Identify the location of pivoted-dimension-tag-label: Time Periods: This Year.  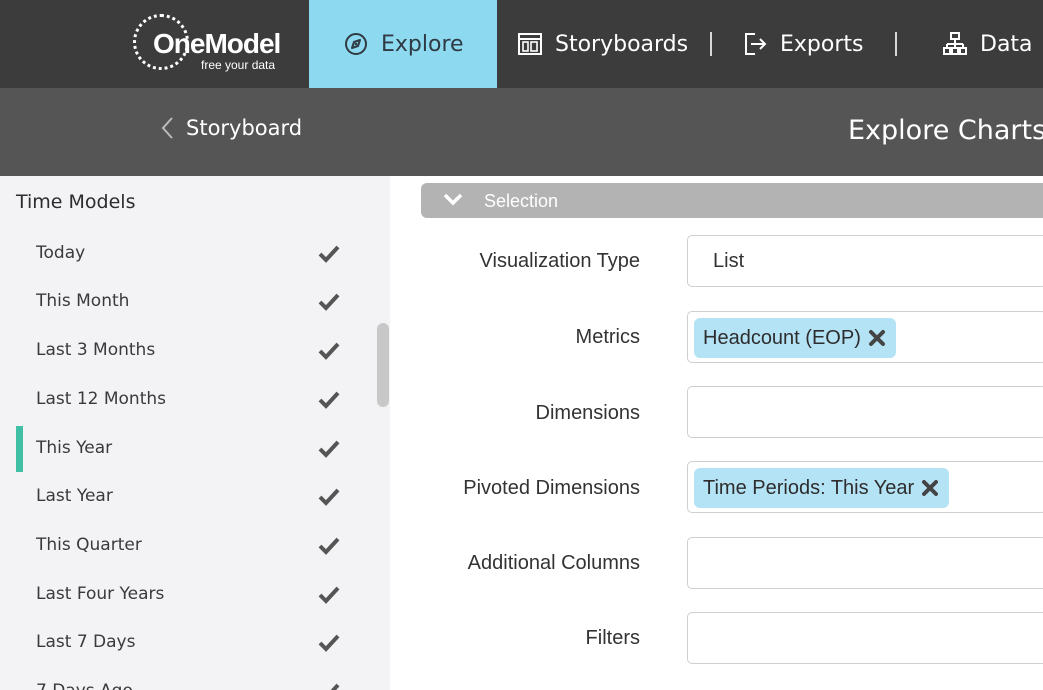
(809, 487).